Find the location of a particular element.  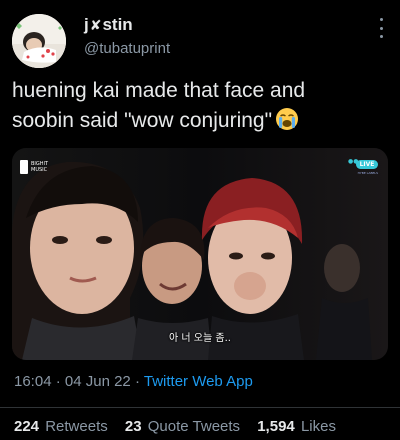

retweets-stat: 224 Retweets is located at coordinates (61, 426).